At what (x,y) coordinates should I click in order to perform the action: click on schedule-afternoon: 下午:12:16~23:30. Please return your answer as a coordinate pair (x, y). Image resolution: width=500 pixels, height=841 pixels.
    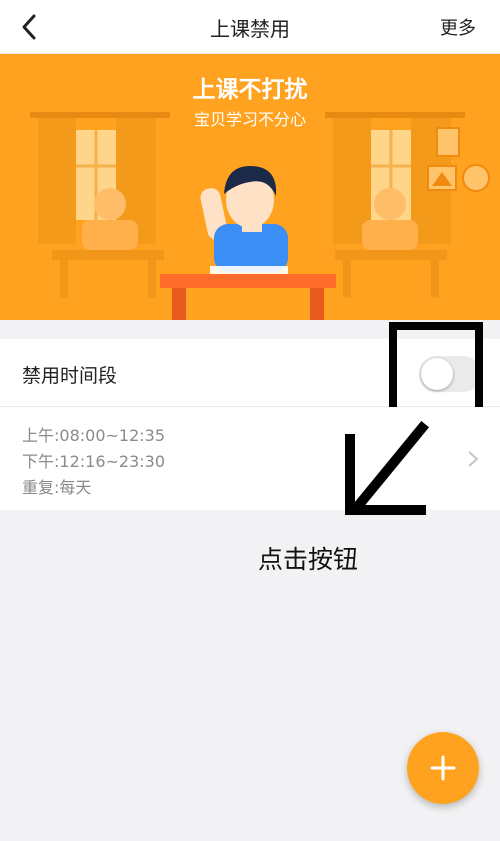
    Looking at the image, I should click on (94, 461).